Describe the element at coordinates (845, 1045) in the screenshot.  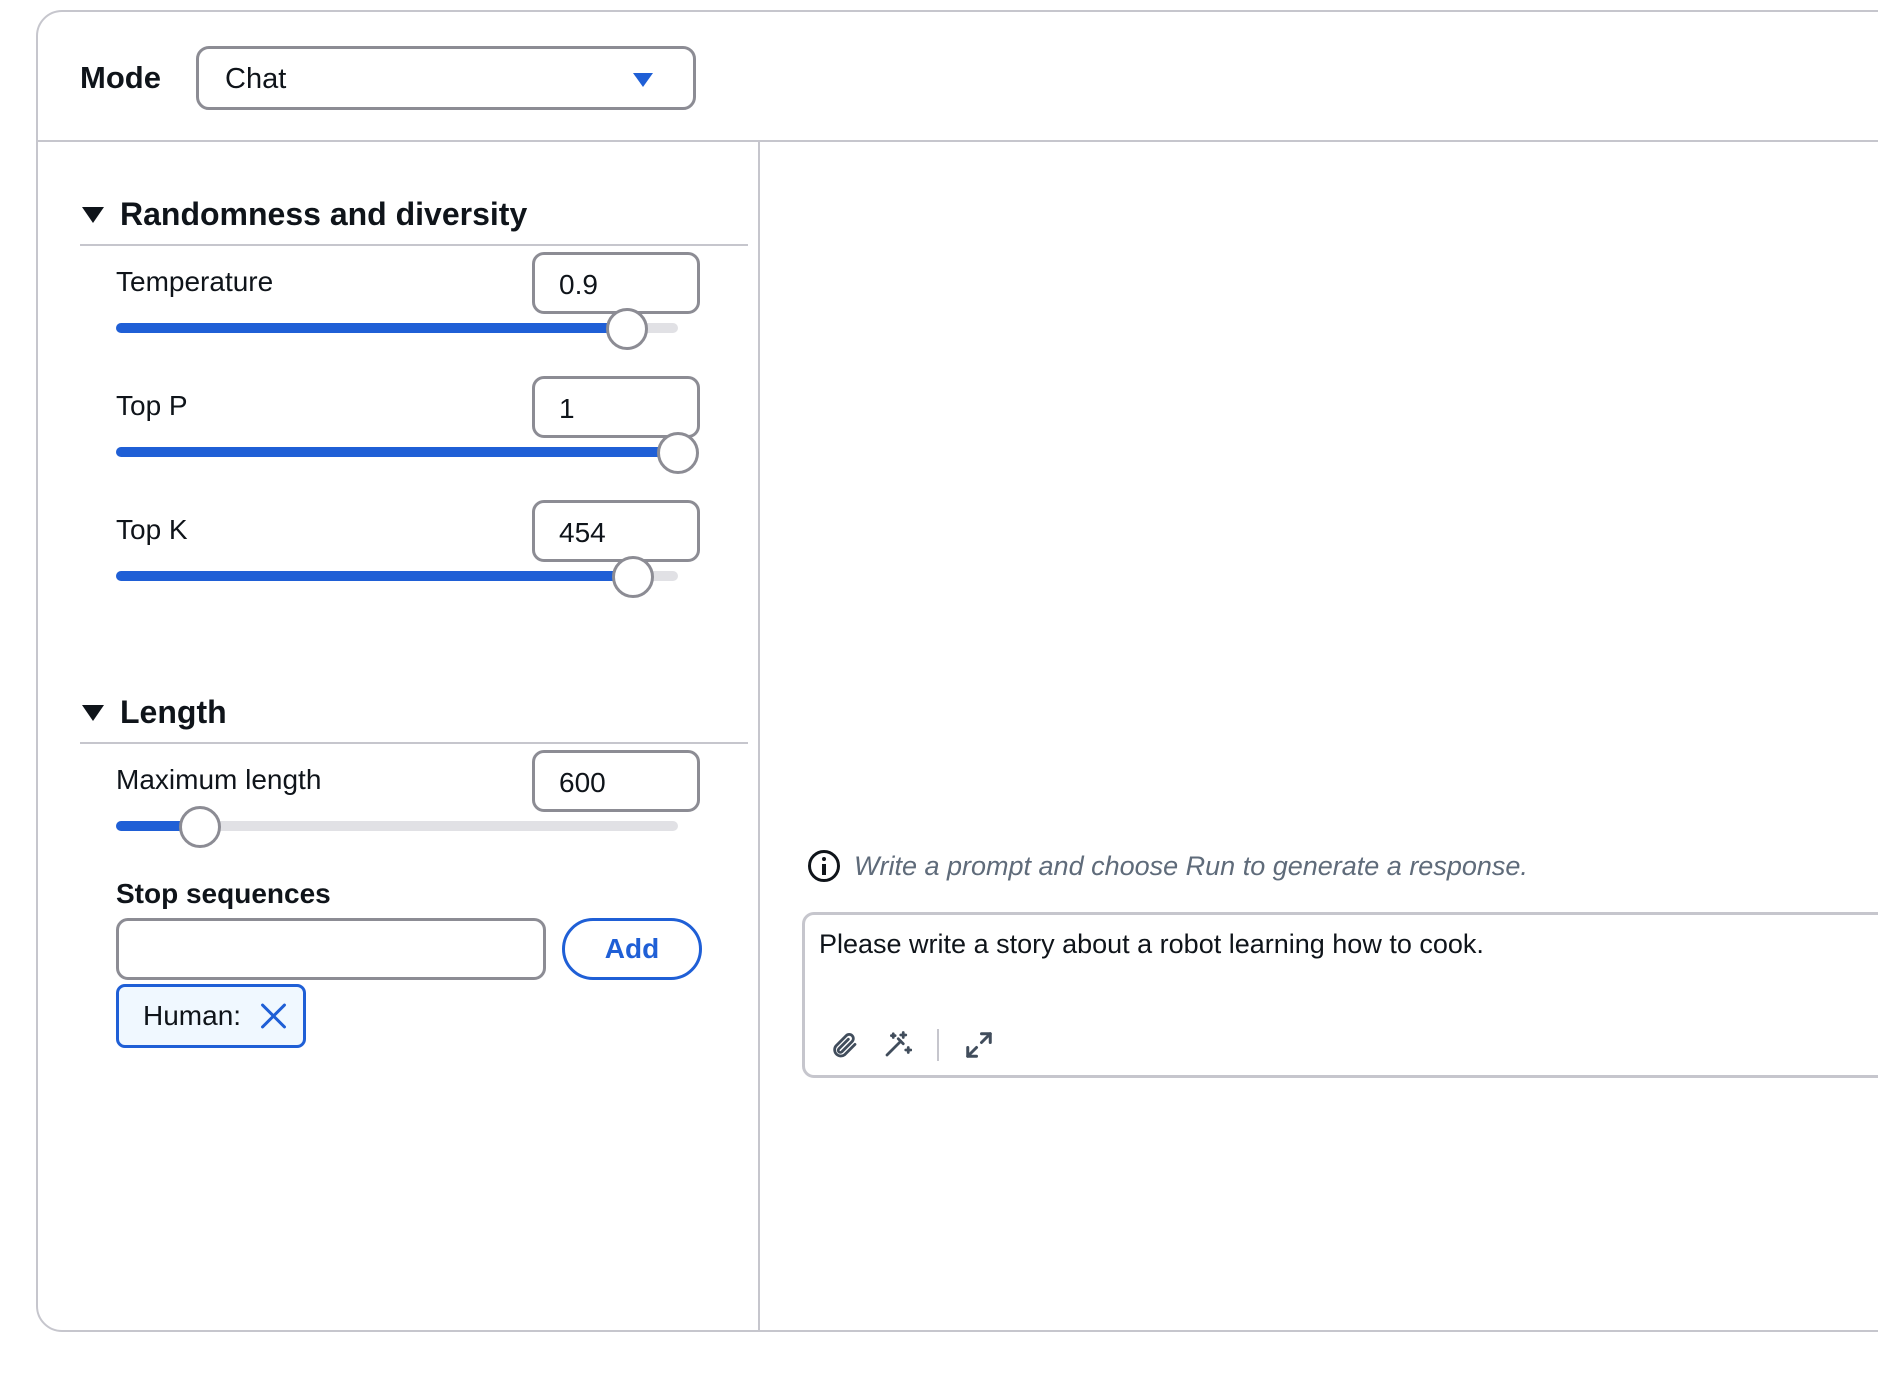
I see `paperclip-icon` at that location.